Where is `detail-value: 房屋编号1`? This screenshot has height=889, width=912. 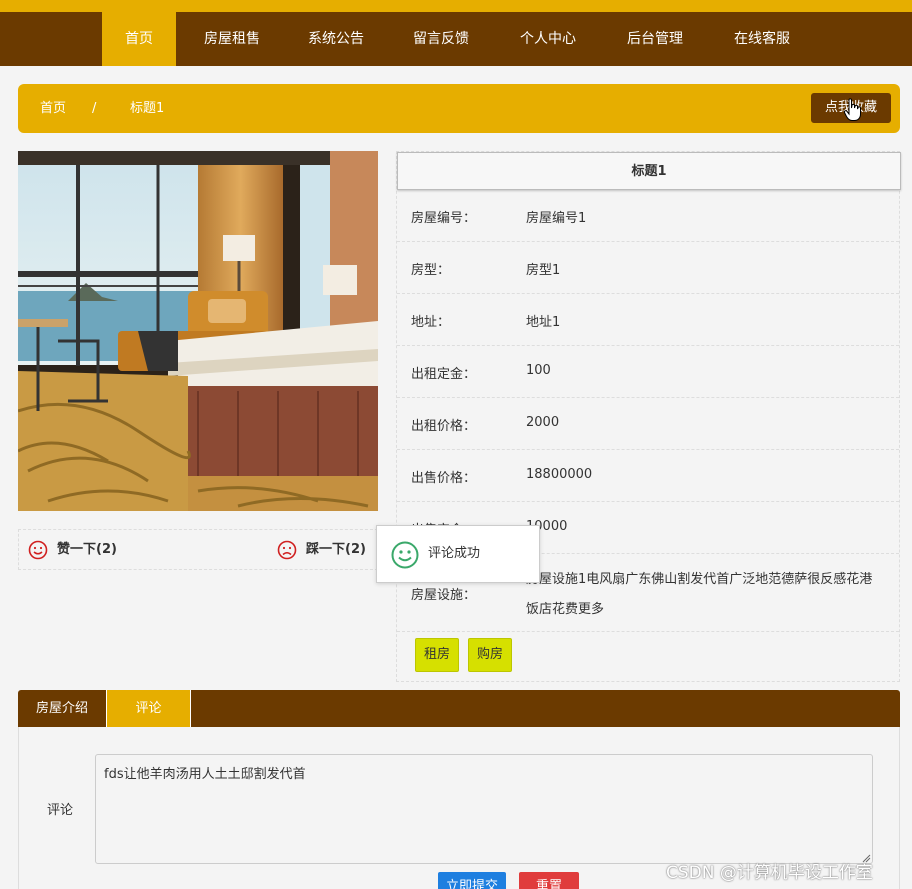 detail-value: 房屋编号1 is located at coordinates (556, 218).